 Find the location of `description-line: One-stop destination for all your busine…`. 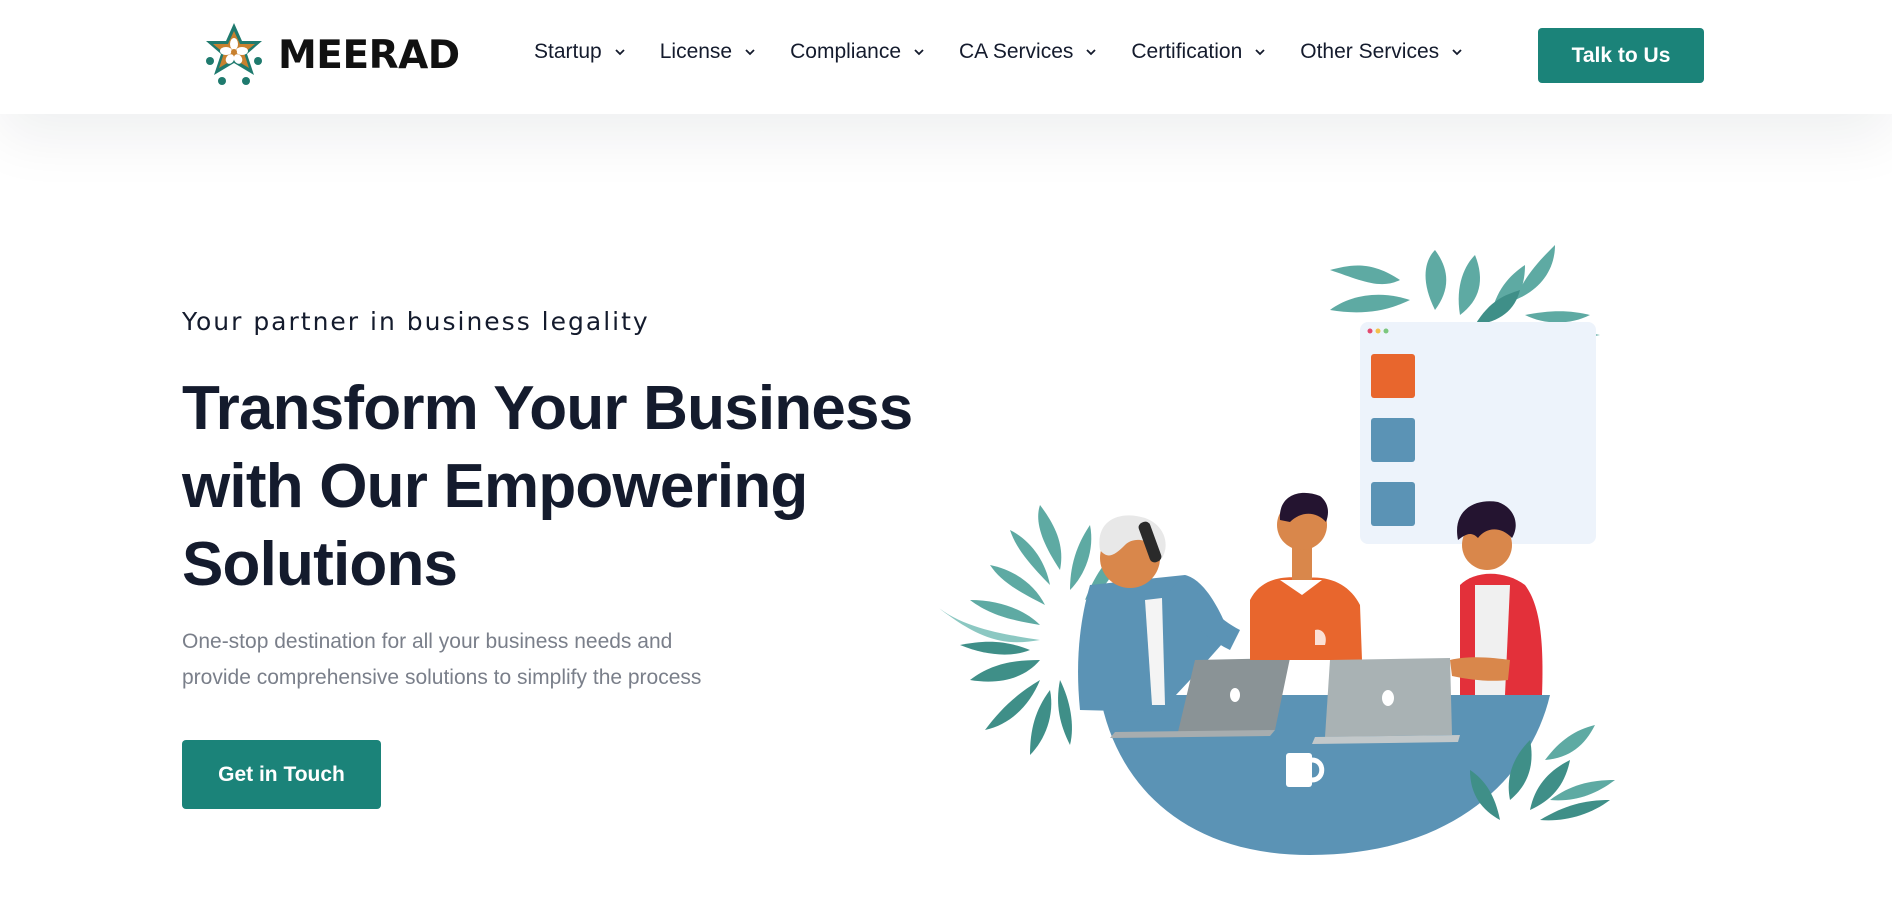

description-line: One-stop destination for all your busine… is located at coordinates (427, 641).